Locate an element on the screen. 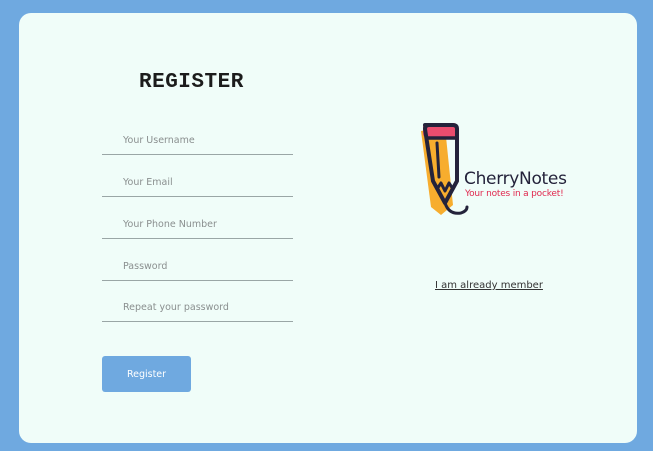 This screenshot has width=653, height=451. repeat-password-field-wrapper is located at coordinates (197, 307).